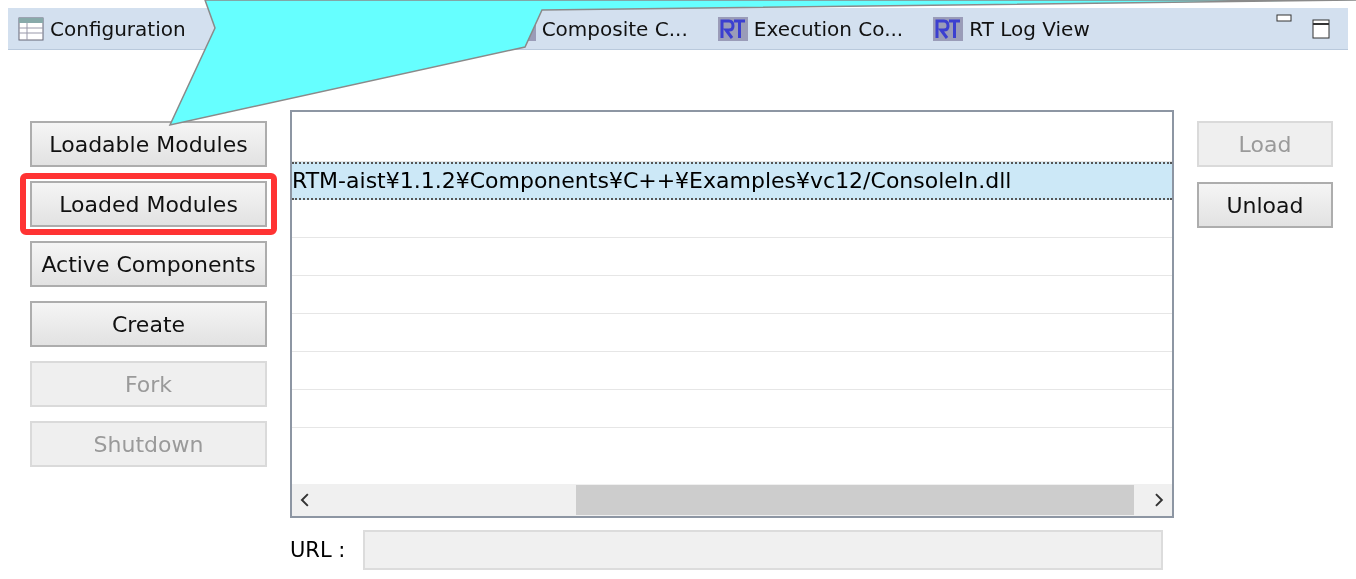  Describe the element at coordinates (732, 181) in the screenshot. I see `list-row: RTM-aist¥1.1.2¥Components¥C++¥Examples¥vc12/ConsoleIn.dll` at that location.